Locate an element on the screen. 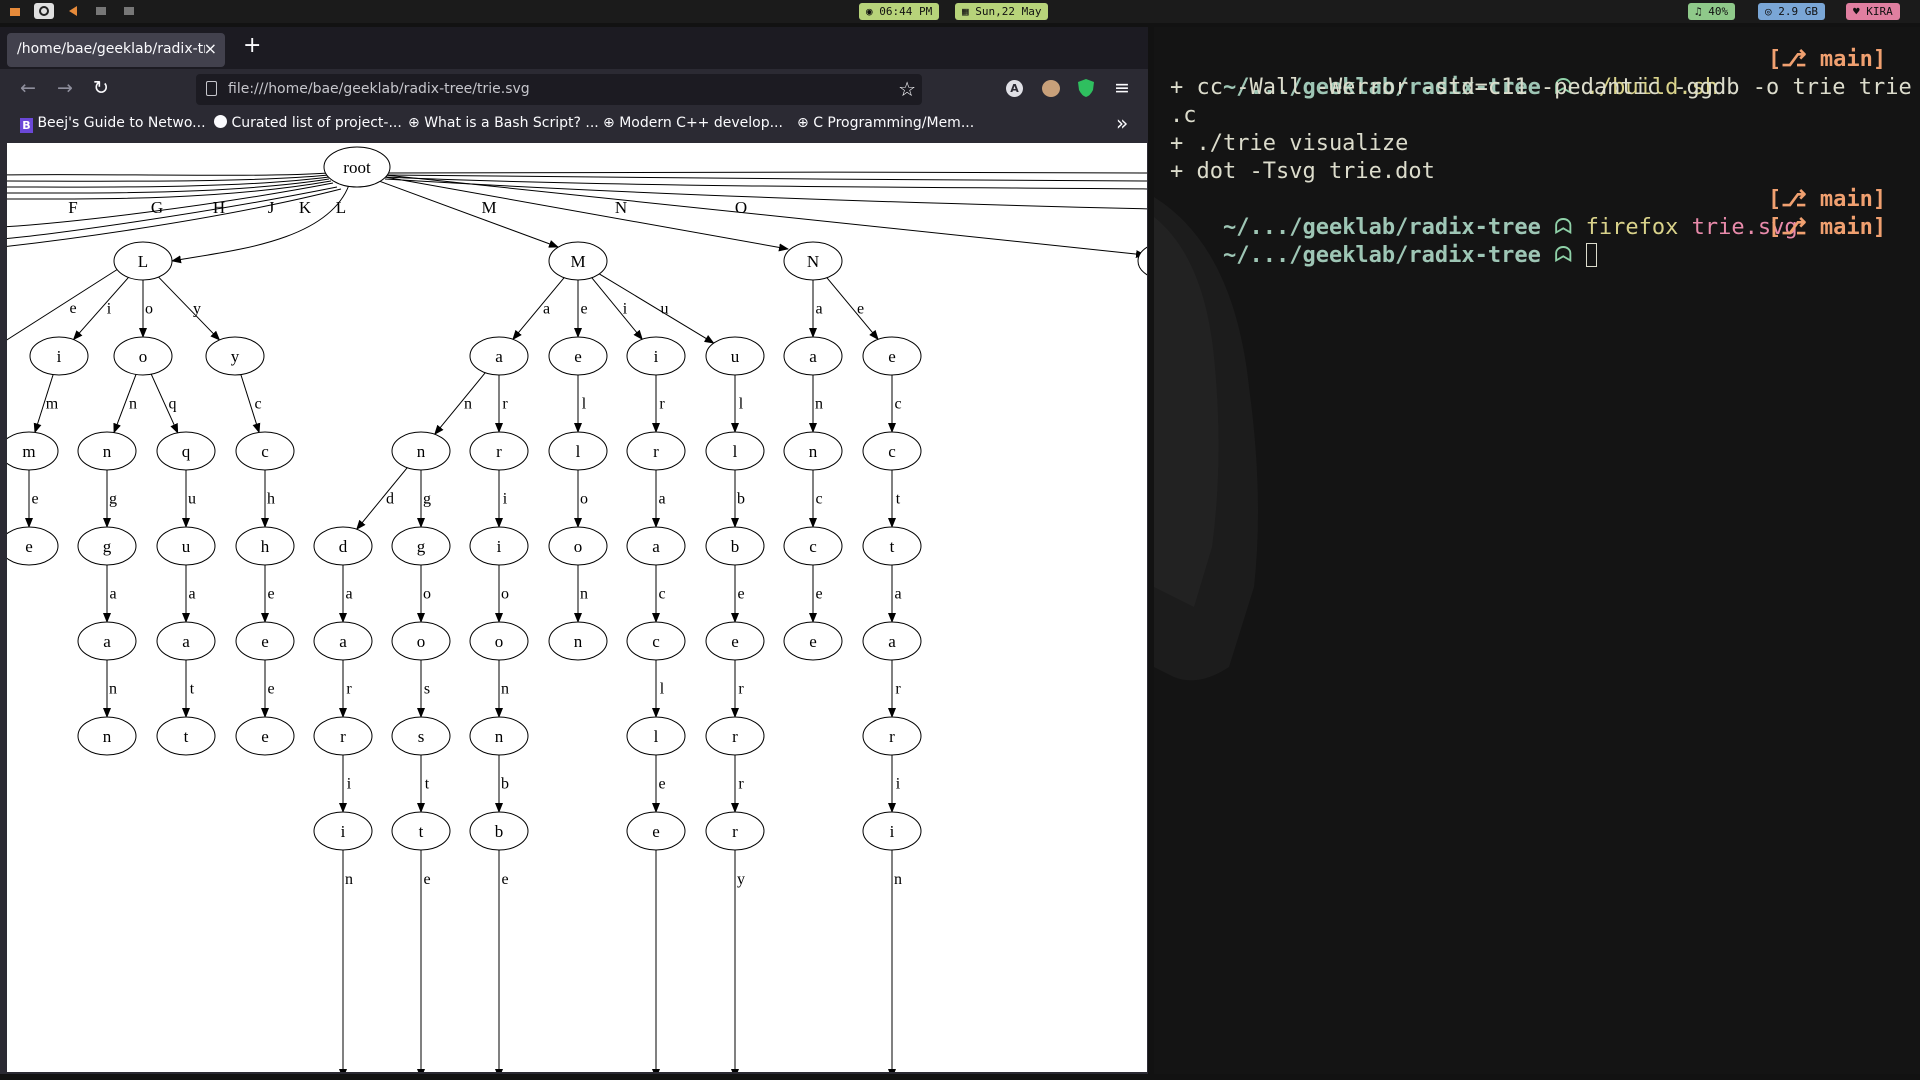 This screenshot has height=1080, width=1920. edge-label: l is located at coordinates (662, 689).